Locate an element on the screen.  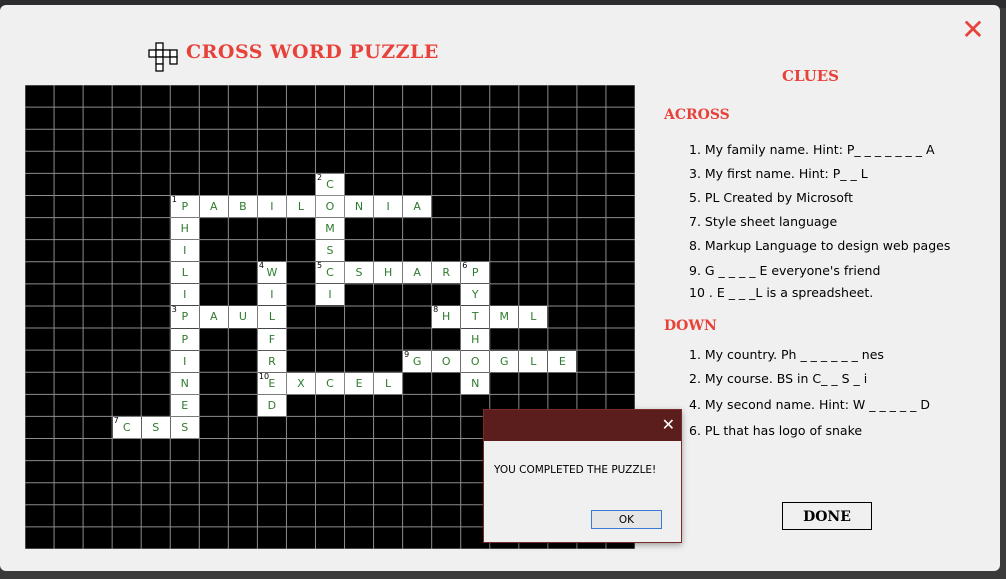
grid-cell: T is located at coordinates (475, 317).